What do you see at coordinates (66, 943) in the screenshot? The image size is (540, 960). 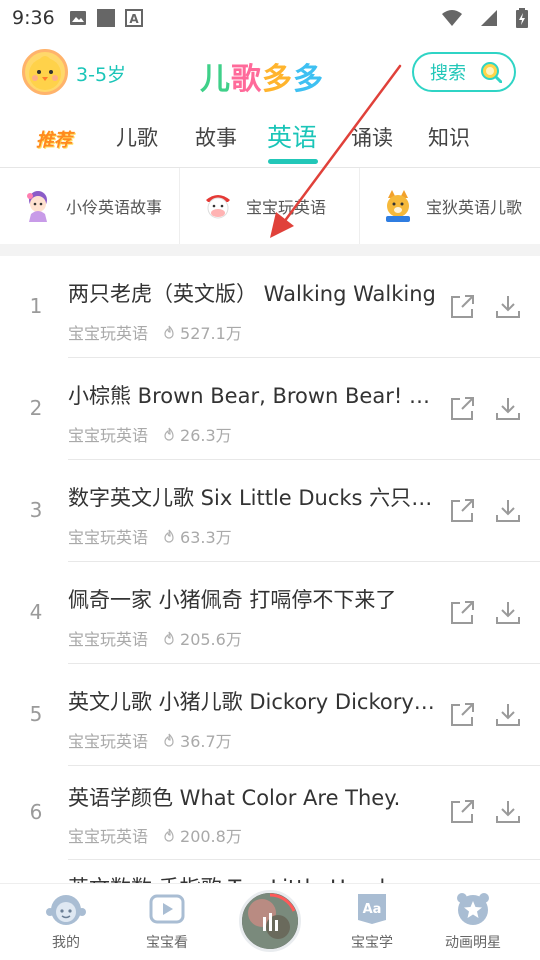 I see `nav-label: 我的` at bounding box center [66, 943].